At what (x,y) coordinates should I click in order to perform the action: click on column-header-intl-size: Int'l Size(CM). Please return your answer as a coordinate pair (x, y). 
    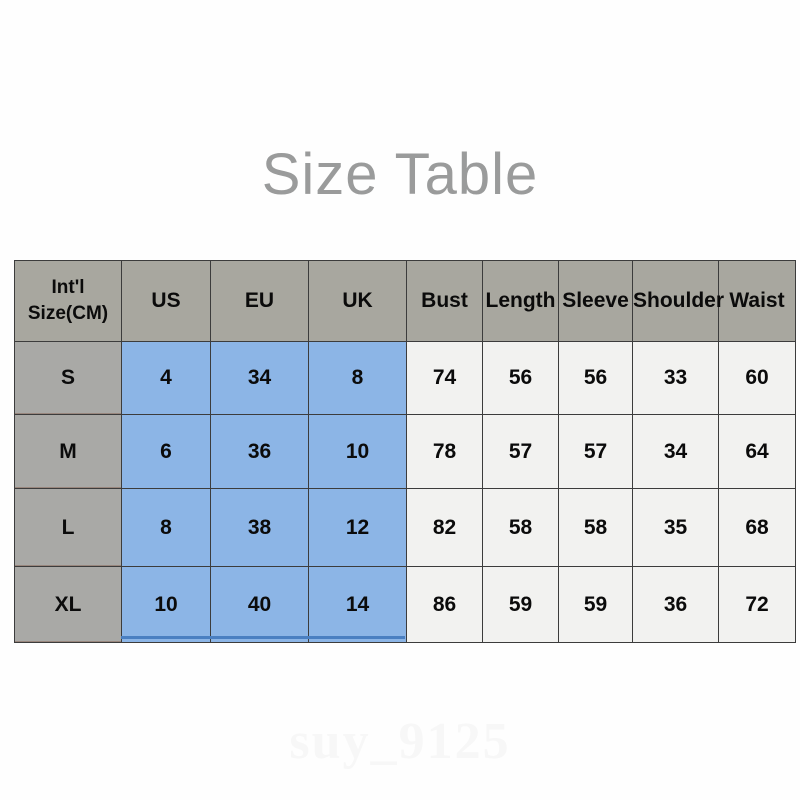
    Looking at the image, I should click on (68, 301).